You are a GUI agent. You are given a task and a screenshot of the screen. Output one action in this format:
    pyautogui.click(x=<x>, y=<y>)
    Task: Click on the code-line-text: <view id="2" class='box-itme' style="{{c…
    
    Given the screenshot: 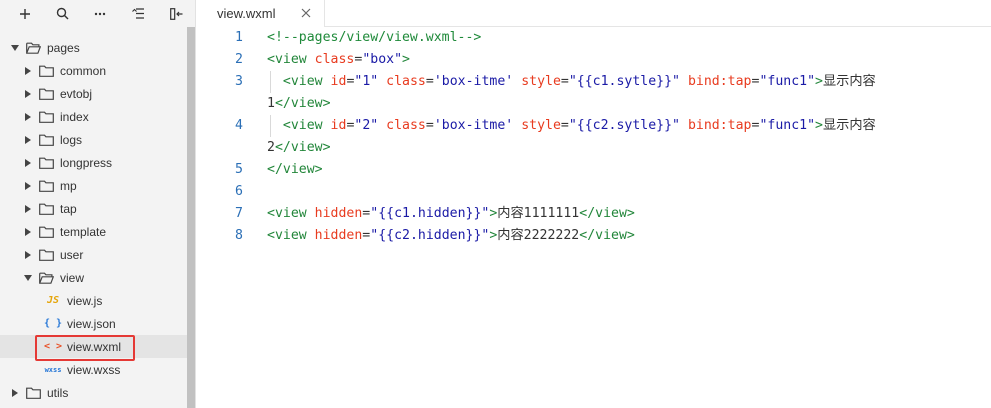 What is the action you would take?
    pyautogui.click(x=579, y=125)
    